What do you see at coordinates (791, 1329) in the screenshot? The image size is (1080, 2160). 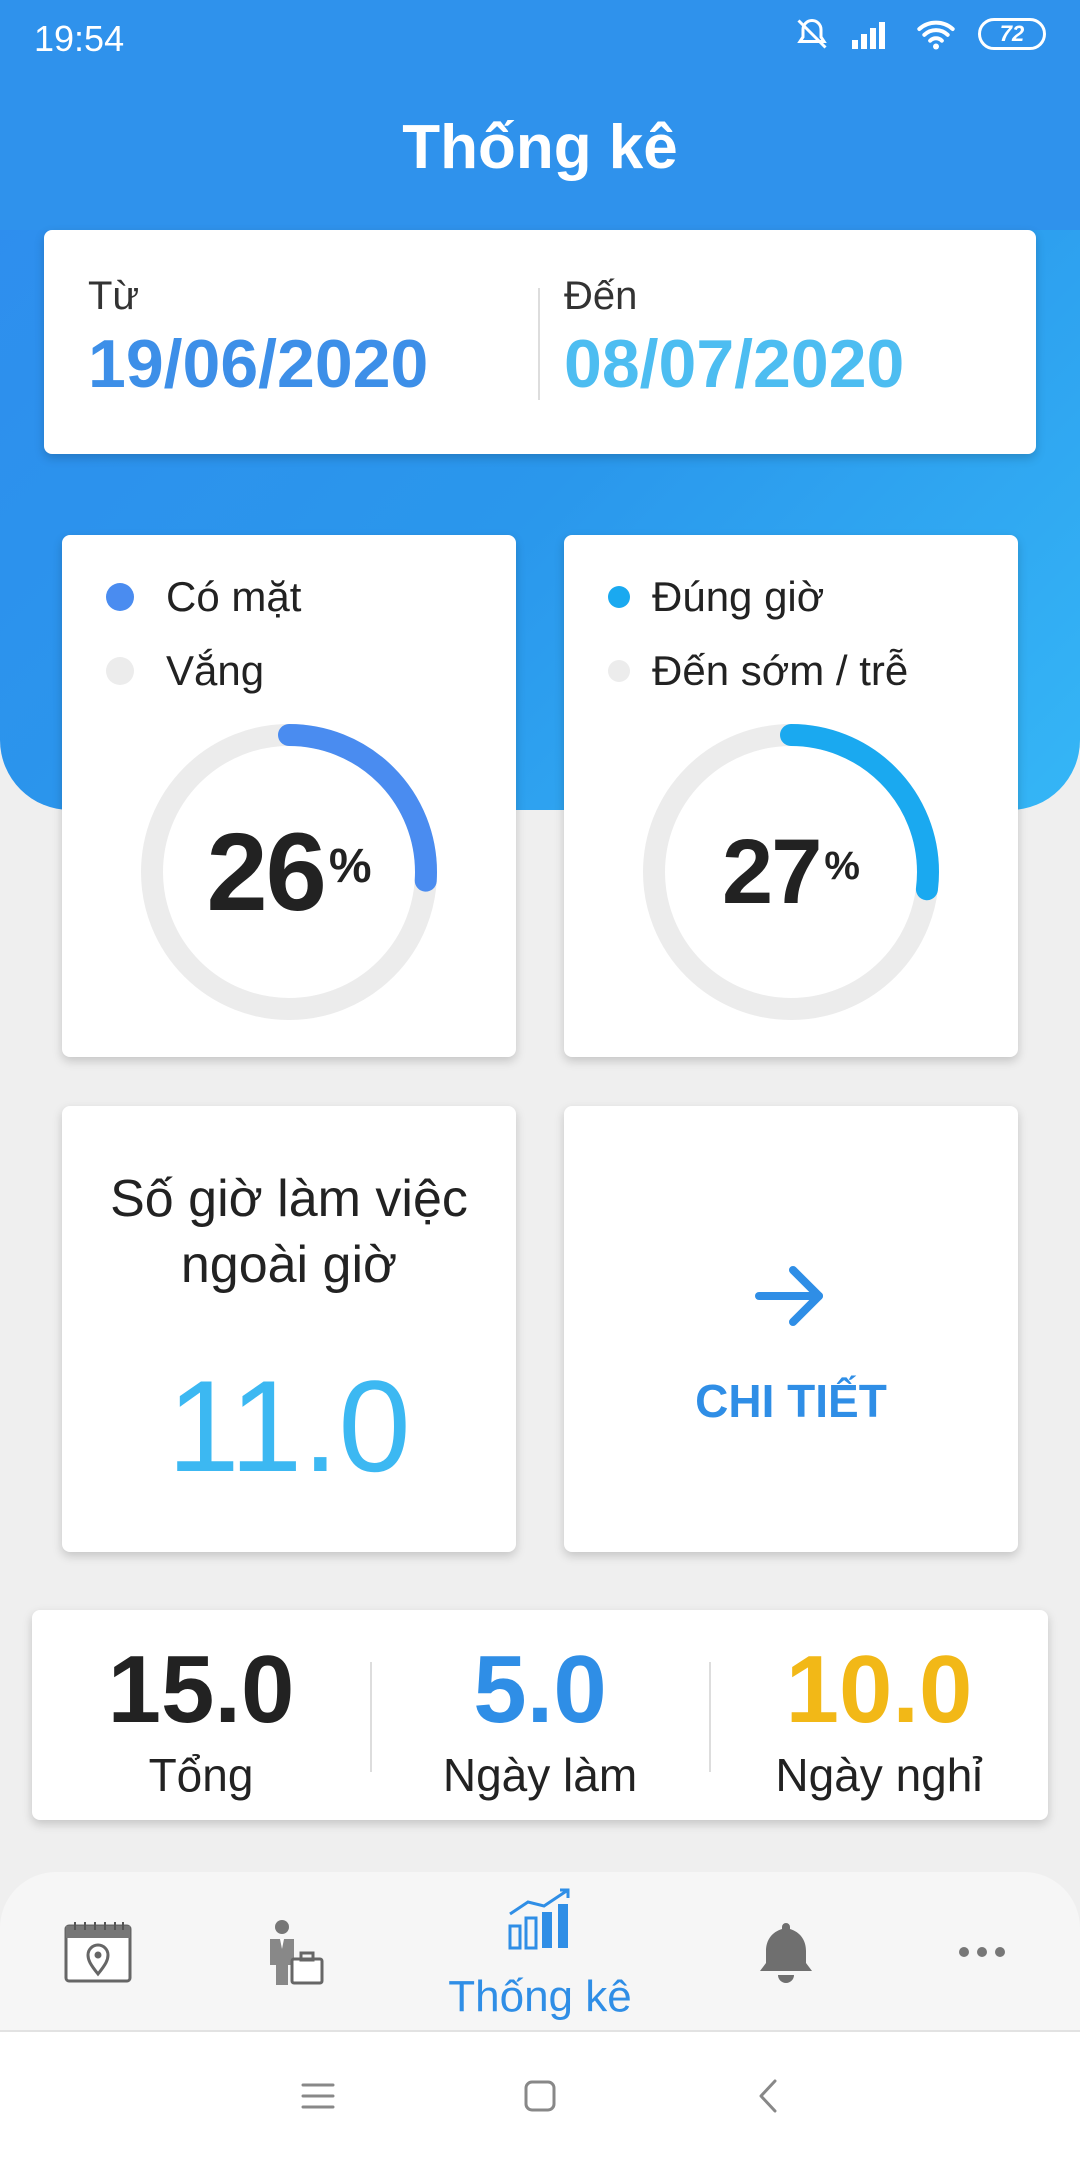 I see `detail-button: CHI TIẾT` at bounding box center [791, 1329].